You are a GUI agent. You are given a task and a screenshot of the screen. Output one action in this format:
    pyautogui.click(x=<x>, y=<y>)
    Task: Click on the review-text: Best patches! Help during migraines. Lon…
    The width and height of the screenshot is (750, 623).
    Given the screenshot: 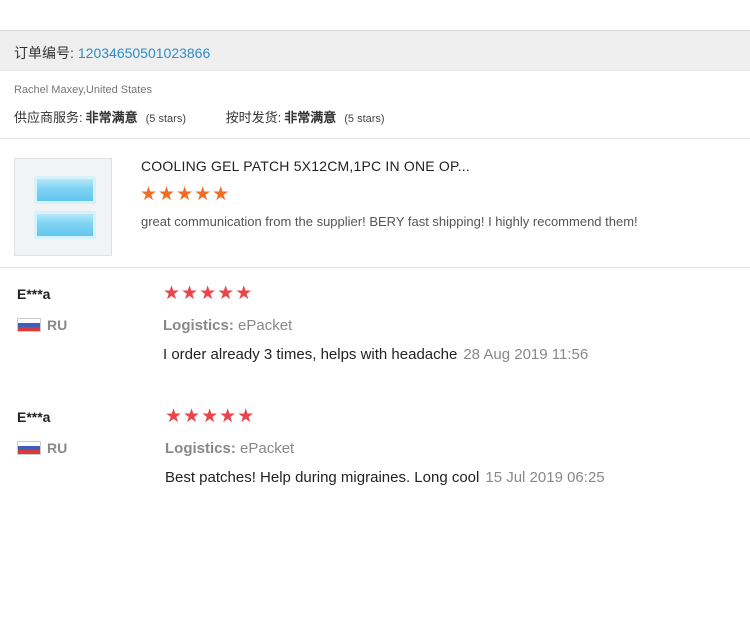 What is the action you would take?
    pyautogui.click(x=385, y=477)
    